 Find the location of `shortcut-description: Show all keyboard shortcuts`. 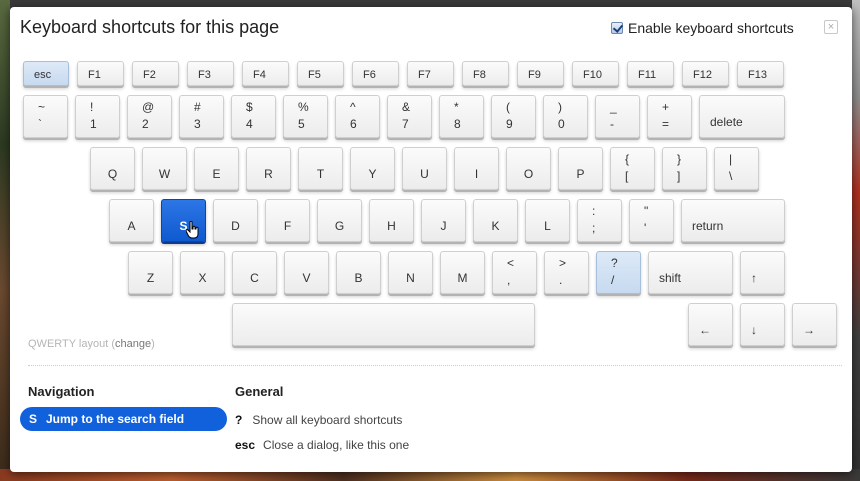

shortcut-description: Show all keyboard shortcuts is located at coordinates (327, 420).